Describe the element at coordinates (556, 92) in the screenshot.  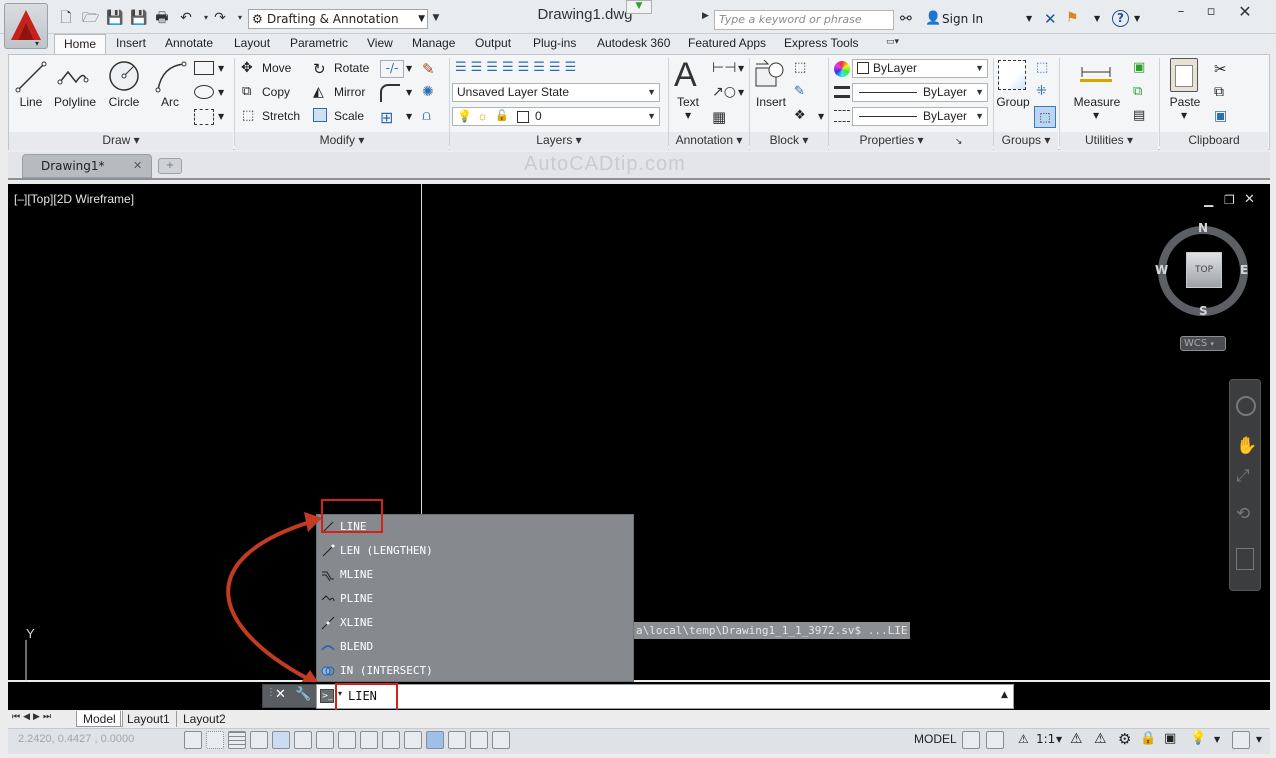
I see `layer-state-select: Unsaved Layer State ▼` at that location.